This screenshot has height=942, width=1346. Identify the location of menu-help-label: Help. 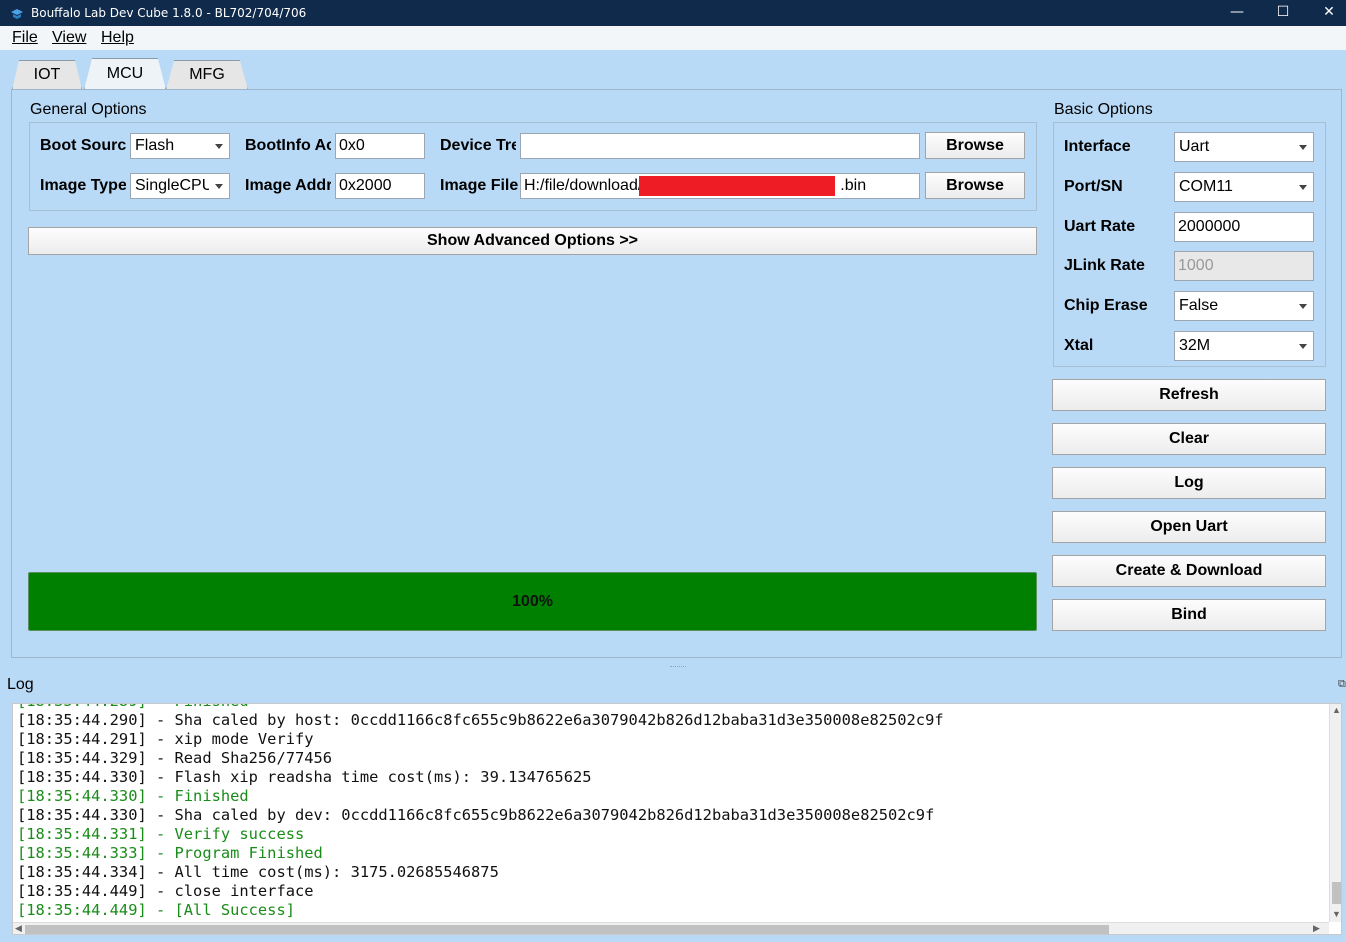
(117, 37).